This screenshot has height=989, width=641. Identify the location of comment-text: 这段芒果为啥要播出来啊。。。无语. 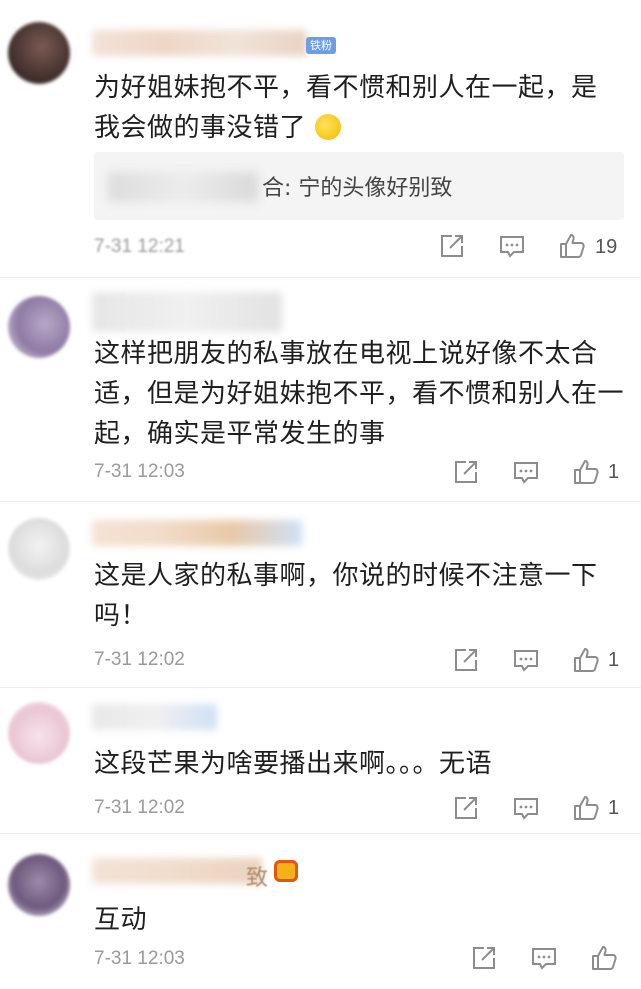
(293, 764).